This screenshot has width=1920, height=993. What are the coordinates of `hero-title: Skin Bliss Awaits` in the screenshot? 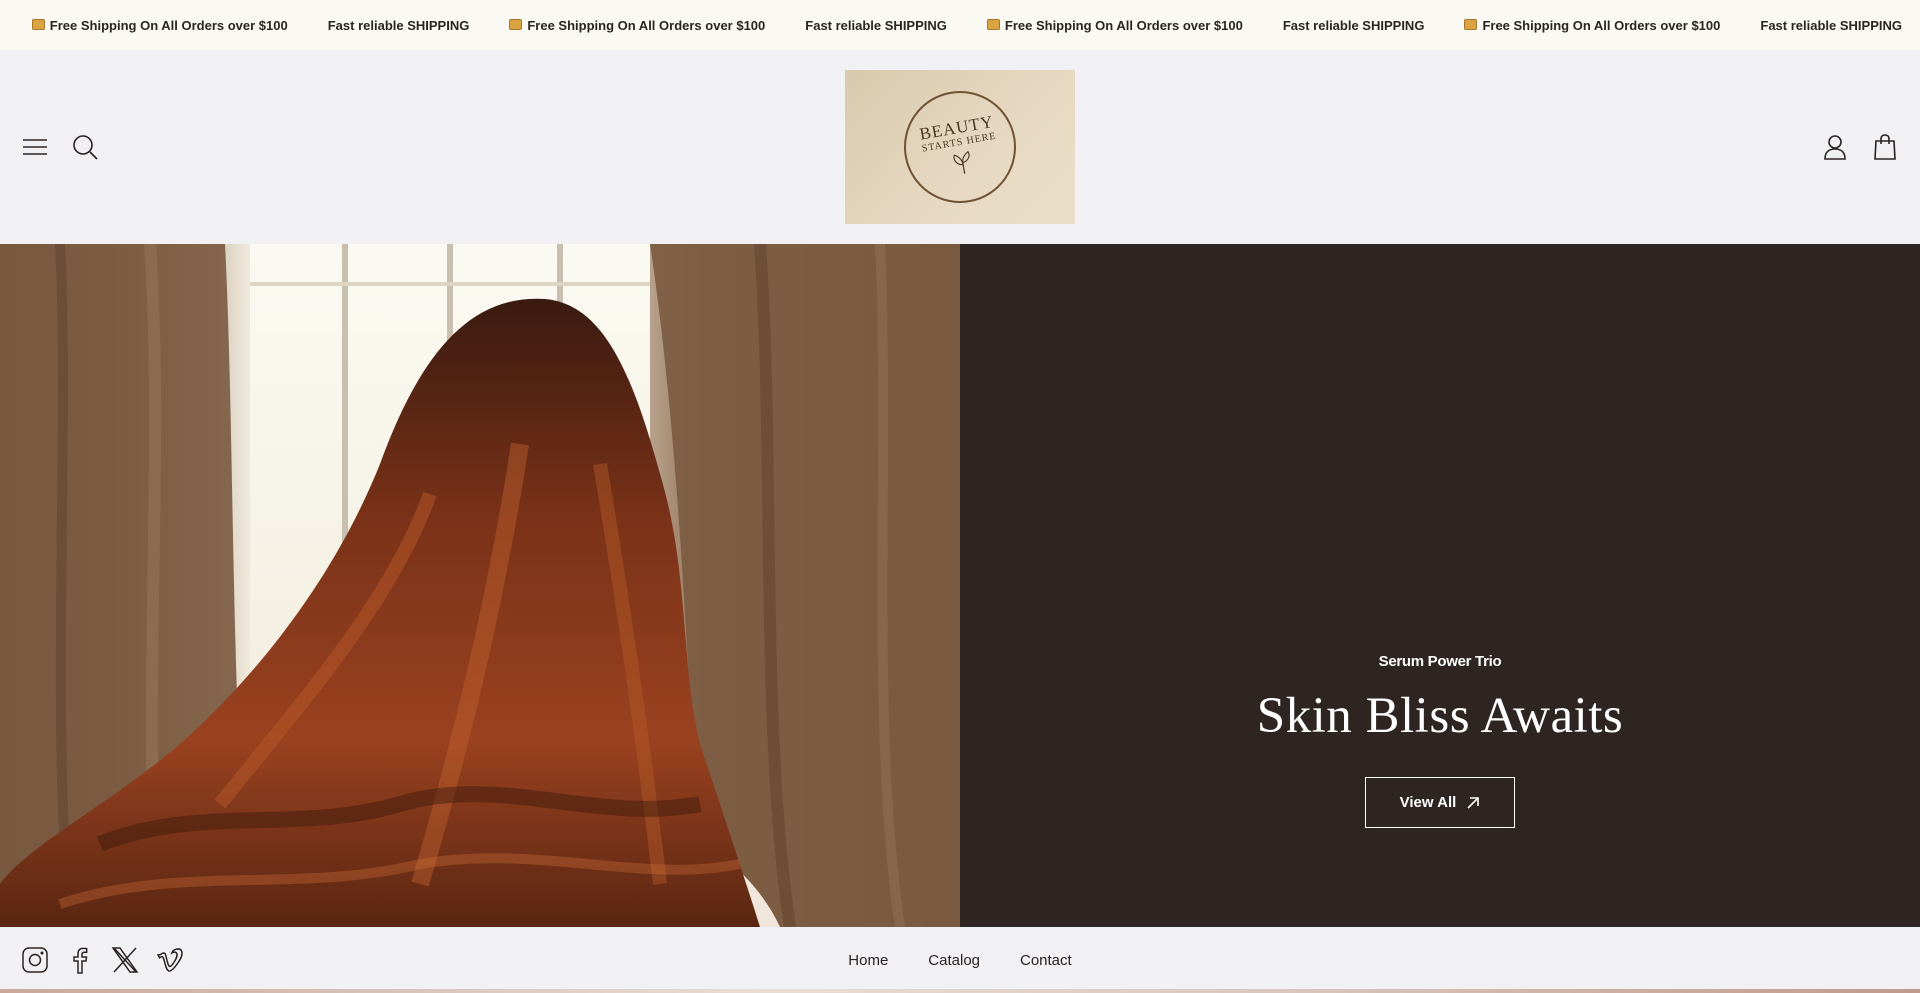 It's located at (1440, 716).